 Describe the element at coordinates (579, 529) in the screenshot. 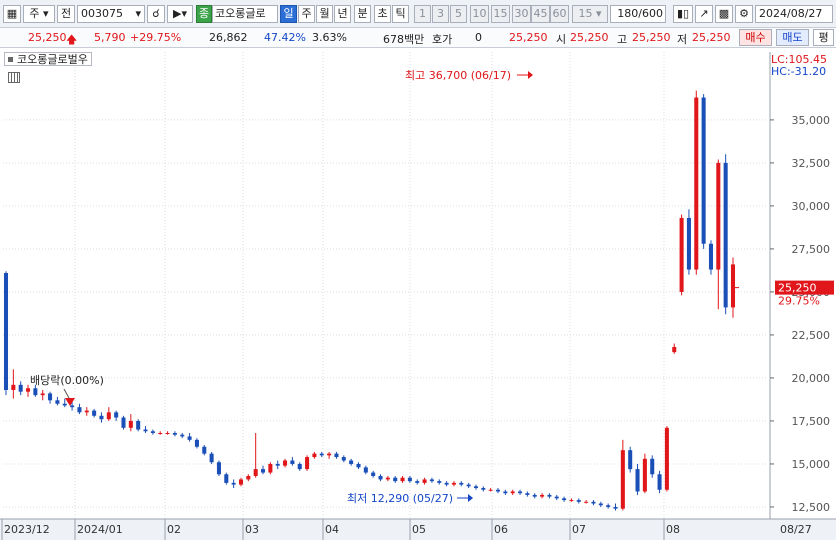

I see `x-tick-label-7: 07` at that location.